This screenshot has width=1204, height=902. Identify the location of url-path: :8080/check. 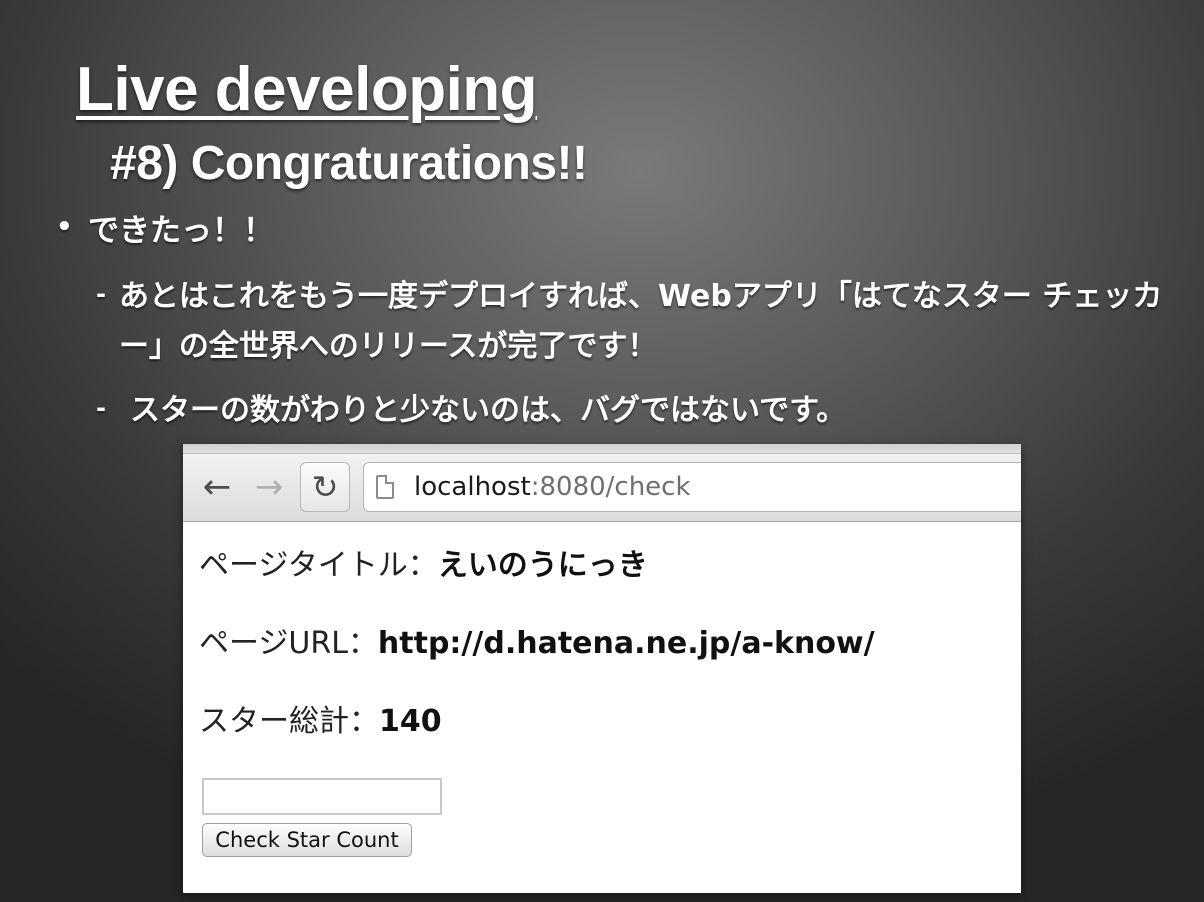
(610, 487).